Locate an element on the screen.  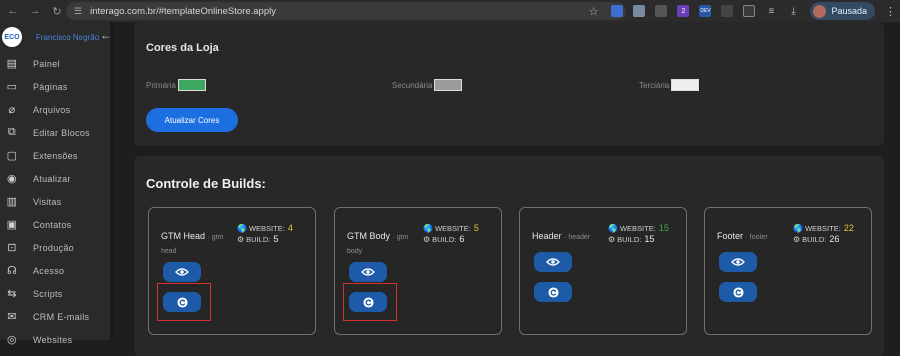
sidebar-item-label: Atualizar is located at coordinates (52, 178).